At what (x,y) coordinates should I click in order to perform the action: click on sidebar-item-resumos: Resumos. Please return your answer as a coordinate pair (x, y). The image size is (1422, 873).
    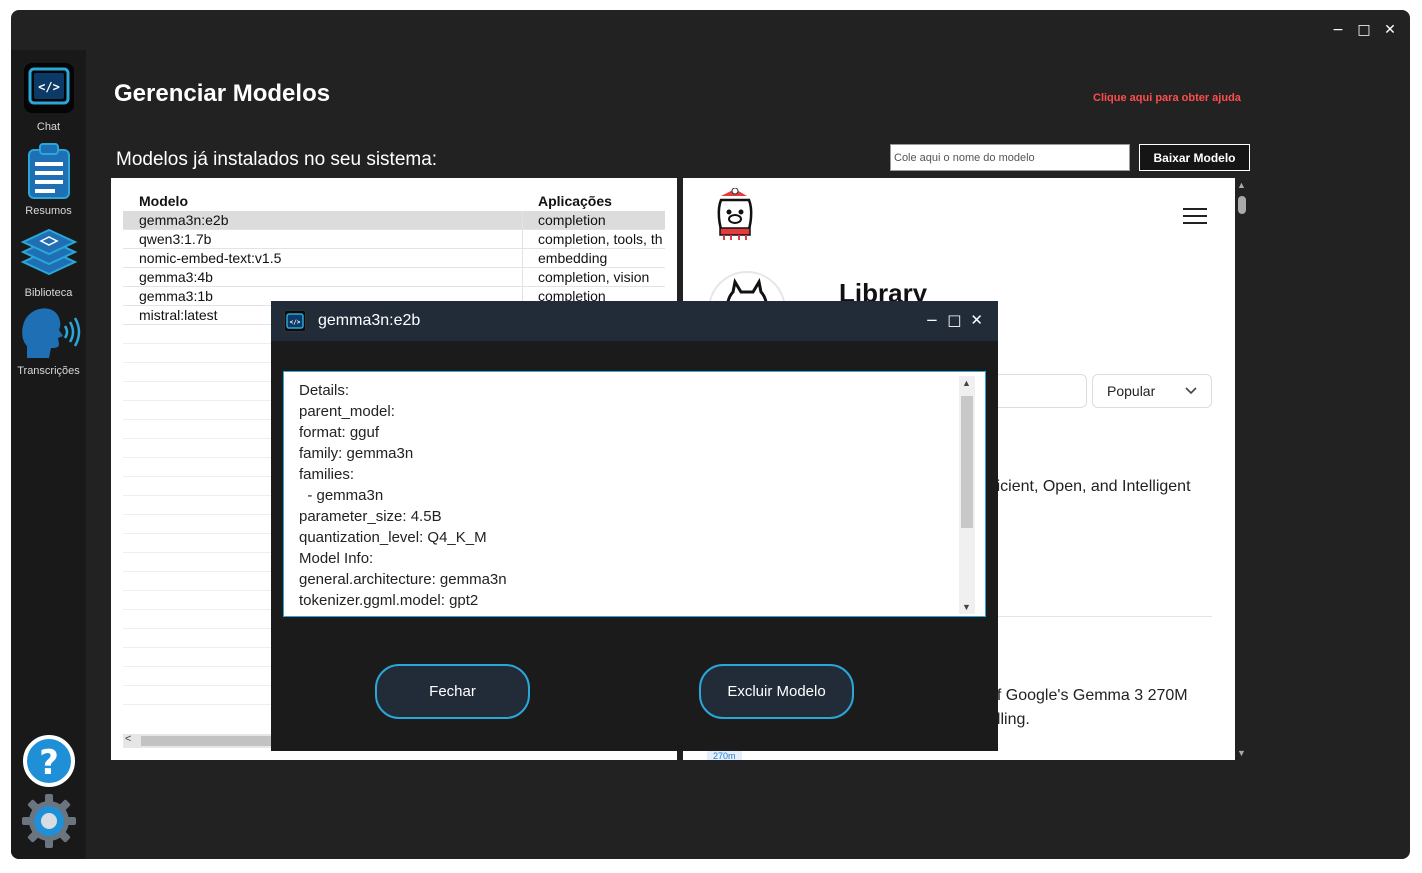
    Looking at the image, I should click on (48, 179).